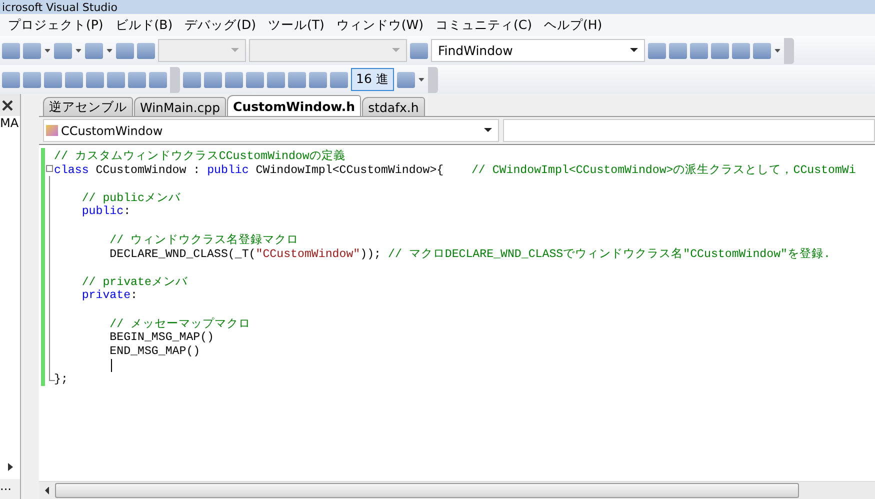 The height and width of the screenshot is (499, 875). Describe the element at coordinates (180, 106) in the screenshot. I see `file-tab: WinMain.cpp` at that location.